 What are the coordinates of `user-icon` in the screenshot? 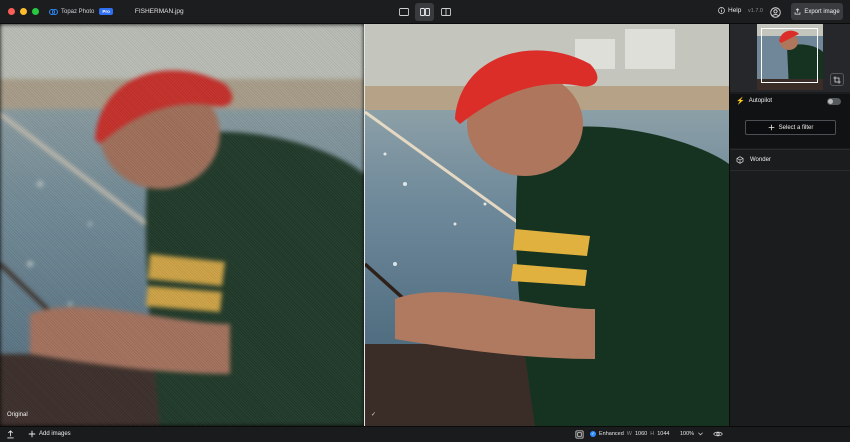 It's located at (775, 12).